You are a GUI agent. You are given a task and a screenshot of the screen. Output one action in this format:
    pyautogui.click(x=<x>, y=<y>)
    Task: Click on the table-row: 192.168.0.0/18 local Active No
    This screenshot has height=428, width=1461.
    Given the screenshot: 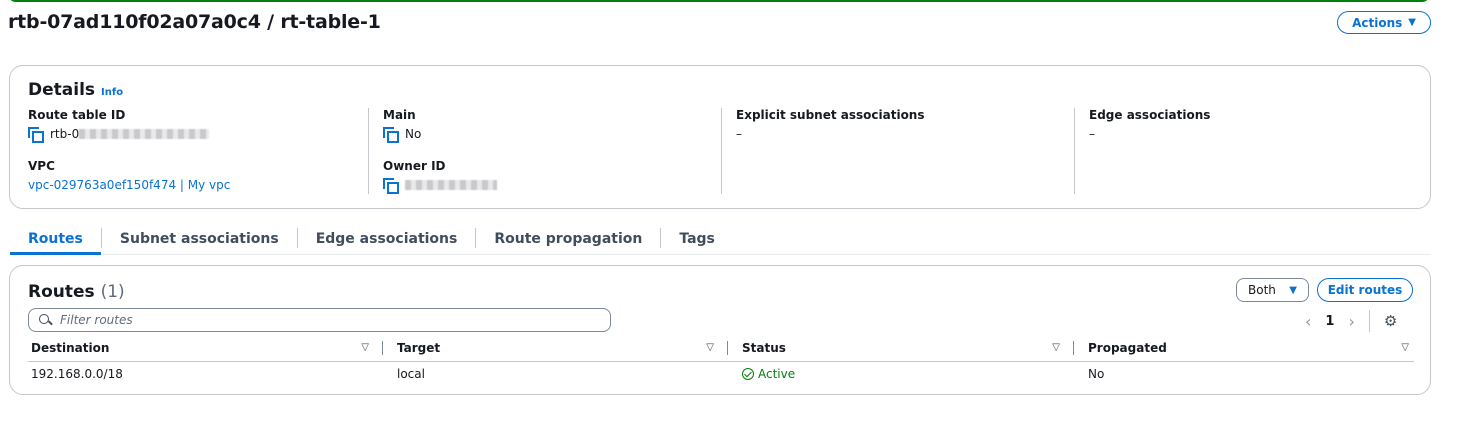 What is the action you would take?
    pyautogui.click(x=721, y=375)
    